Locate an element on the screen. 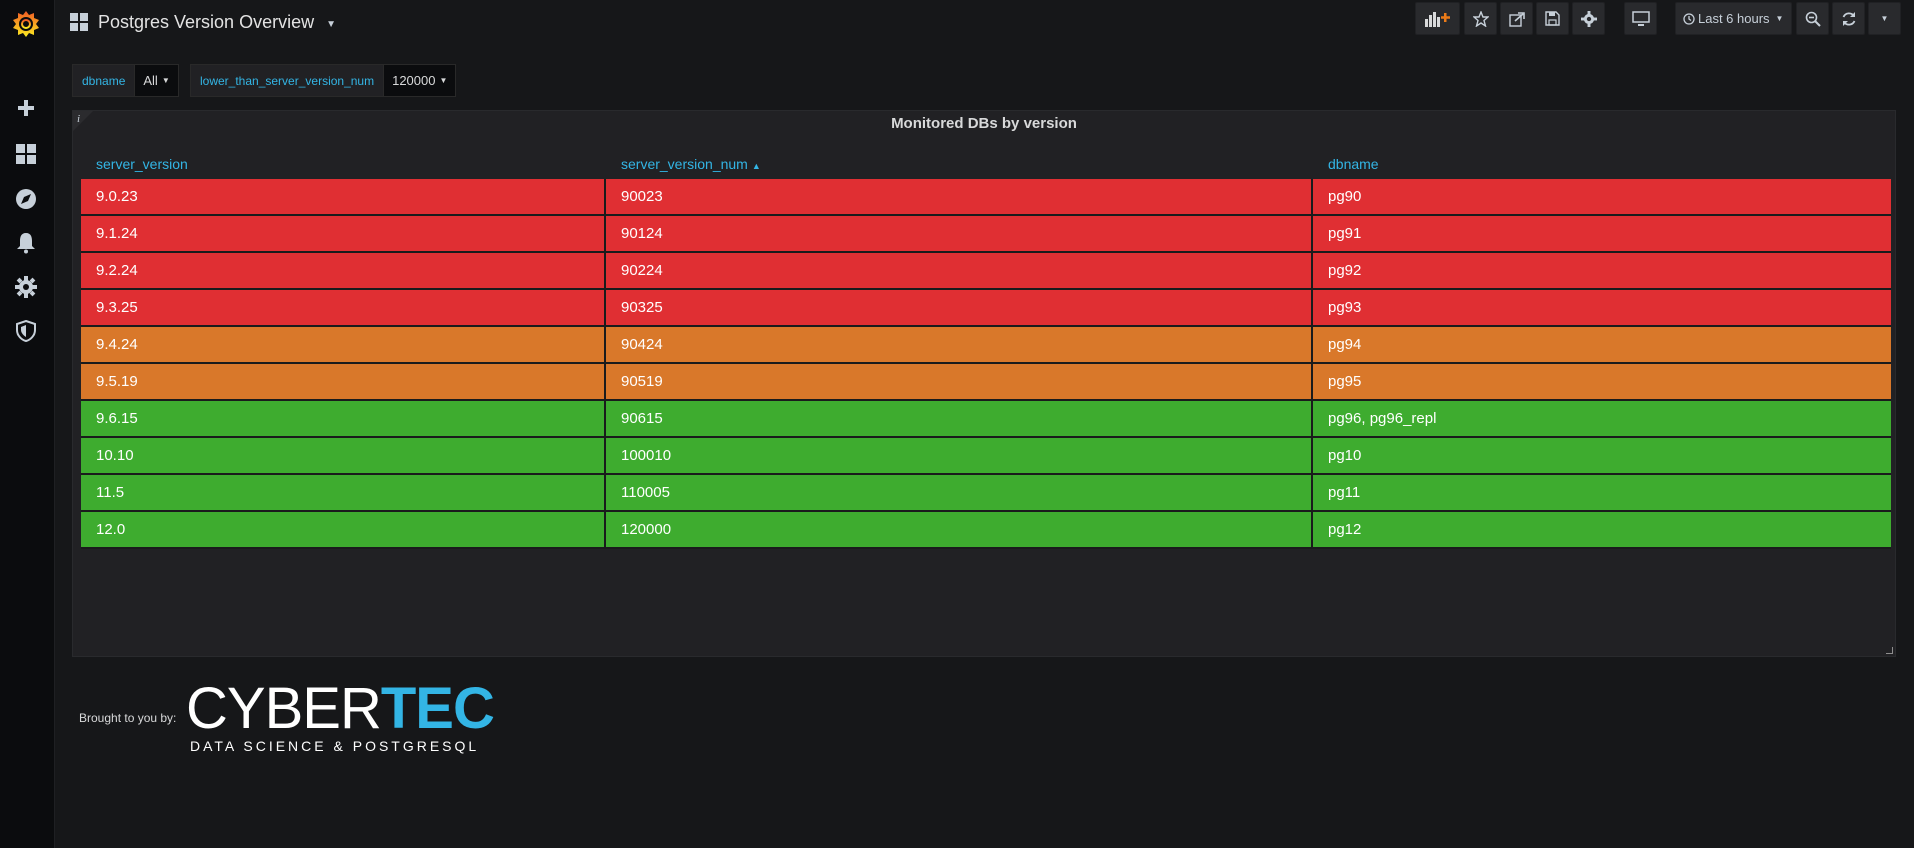  table-cell-server-version: 9.1.24 is located at coordinates (343, 234).